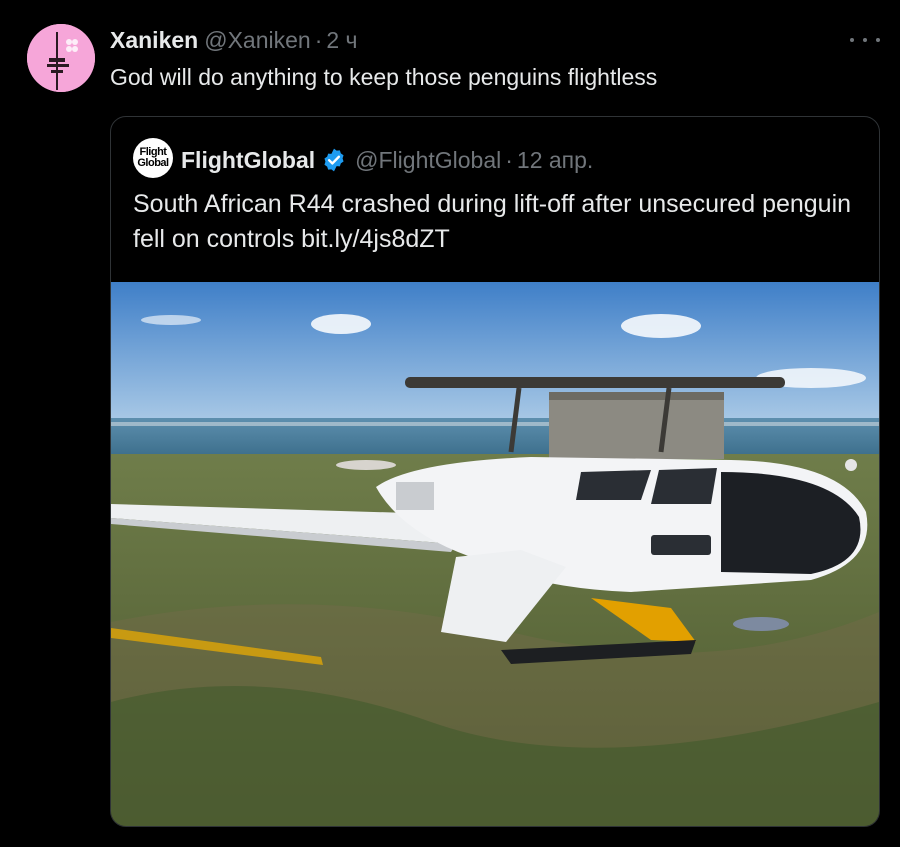 This screenshot has height=847, width=900. What do you see at coordinates (341, 40) in the screenshot?
I see `tweet-timestamp: 2 ч` at bounding box center [341, 40].